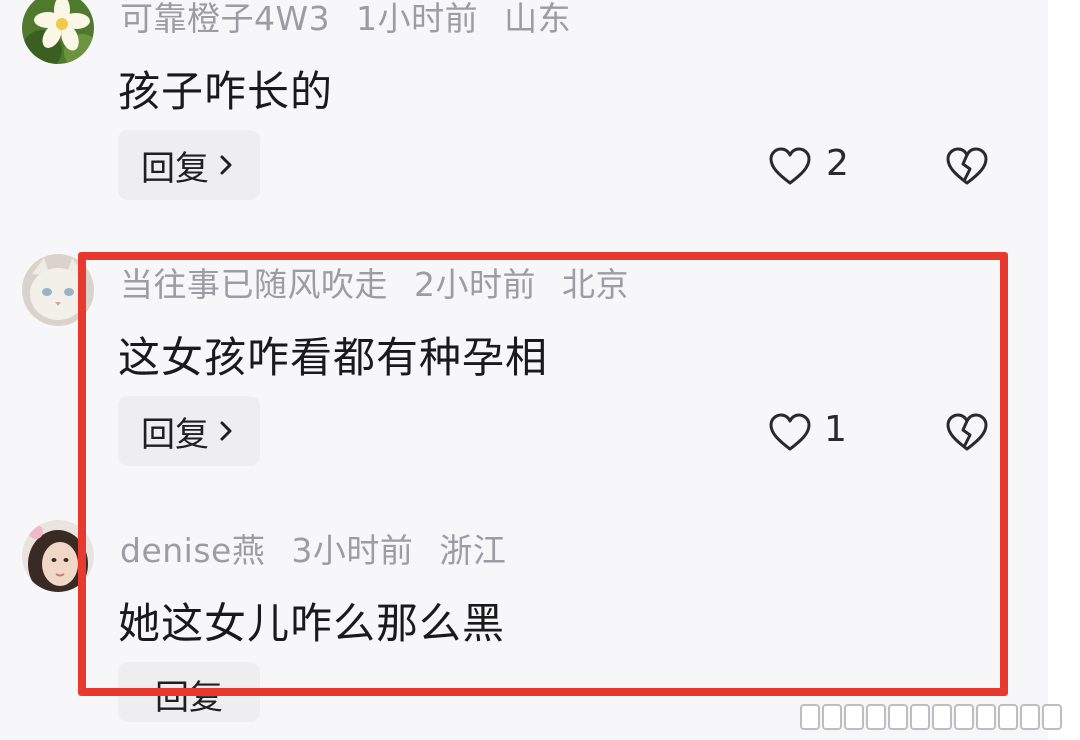 The height and width of the screenshot is (740, 1080). Describe the element at coordinates (417, 19) in the screenshot. I see `comment-time: 1小时前` at that location.